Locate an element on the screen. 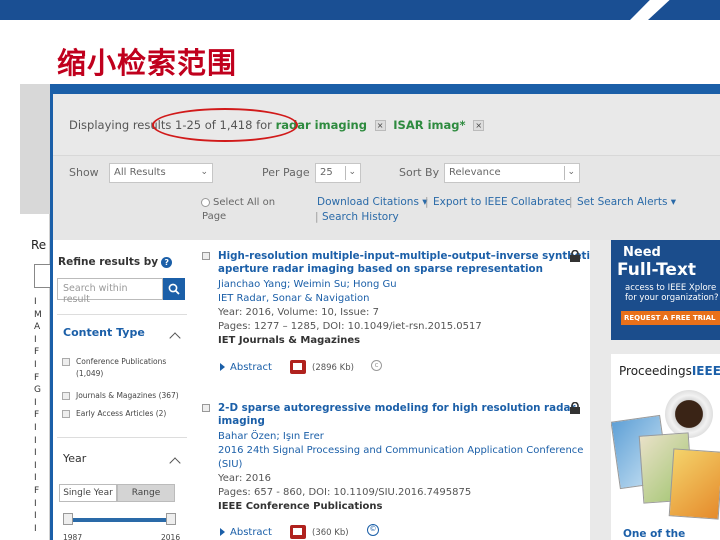 This screenshot has height=540, width=720. result-1-publisher: IET Journals & Magazines is located at coordinates (289, 340).